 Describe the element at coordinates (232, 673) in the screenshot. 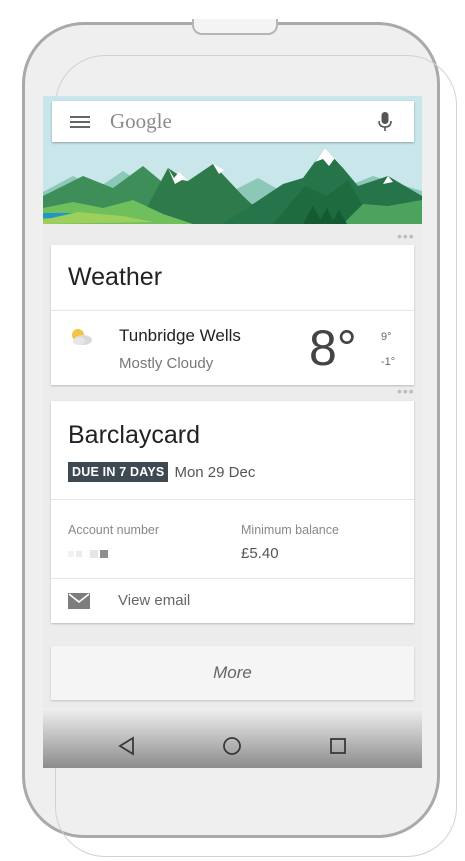

I see `more-button: More` at that location.